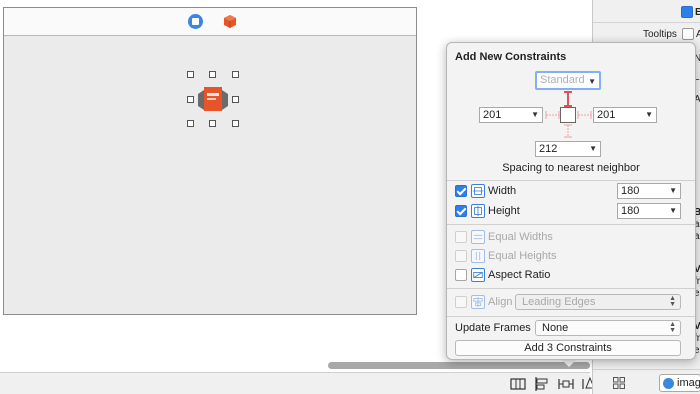 Image resolution: width=700 pixels, height=394 pixels. I want to click on width-constraint-icon, so click(478, 191).